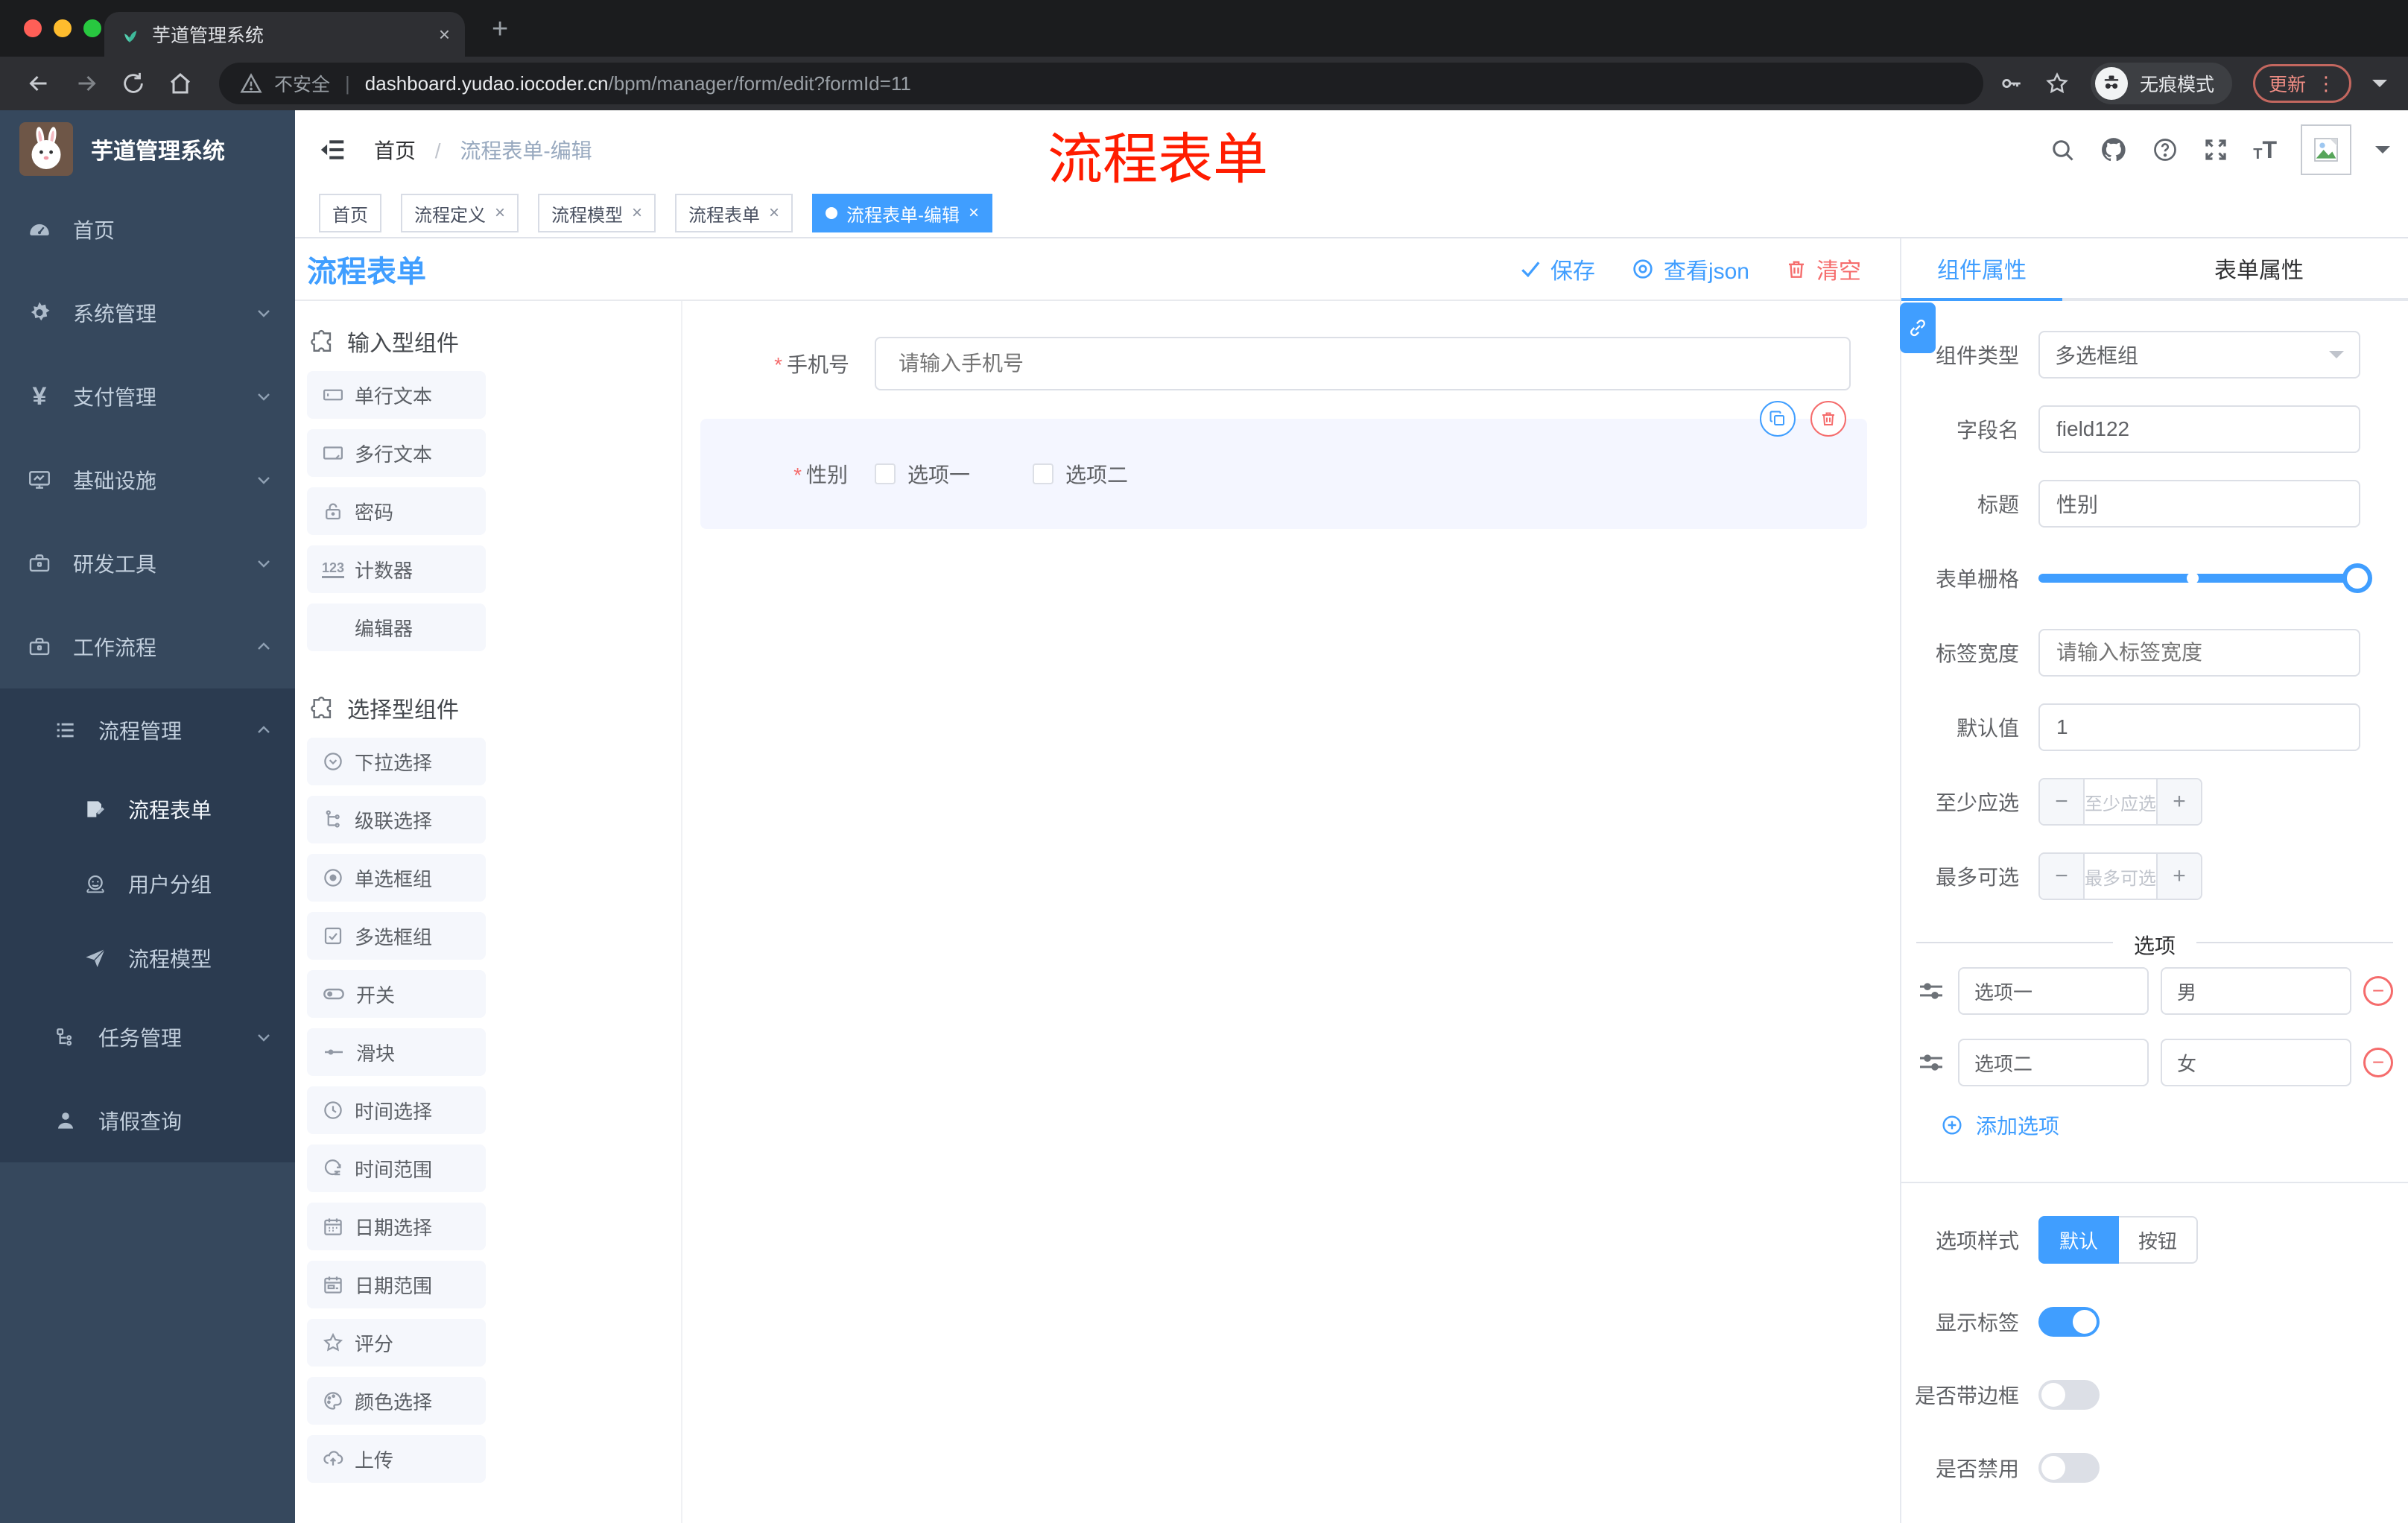 This screenshot has width=2408, height=1523. I want to click on form-grid-slider, so click(2205, 578).